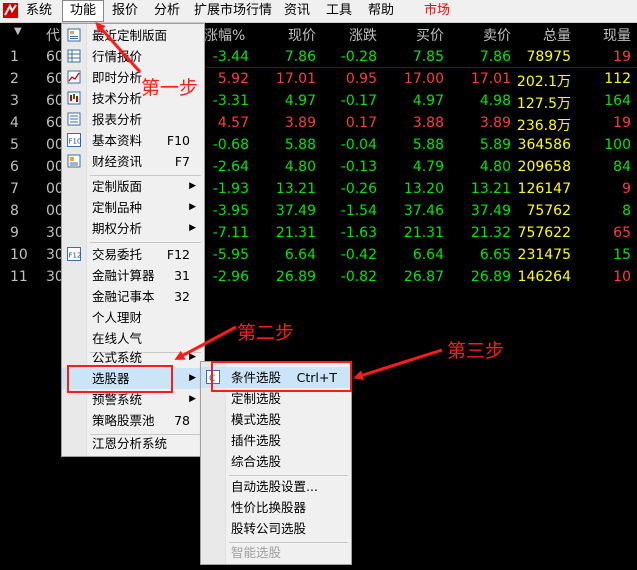 The height and width of the screenshot is (570, 637). I want to click on step3-arrow, so click(398, 364).